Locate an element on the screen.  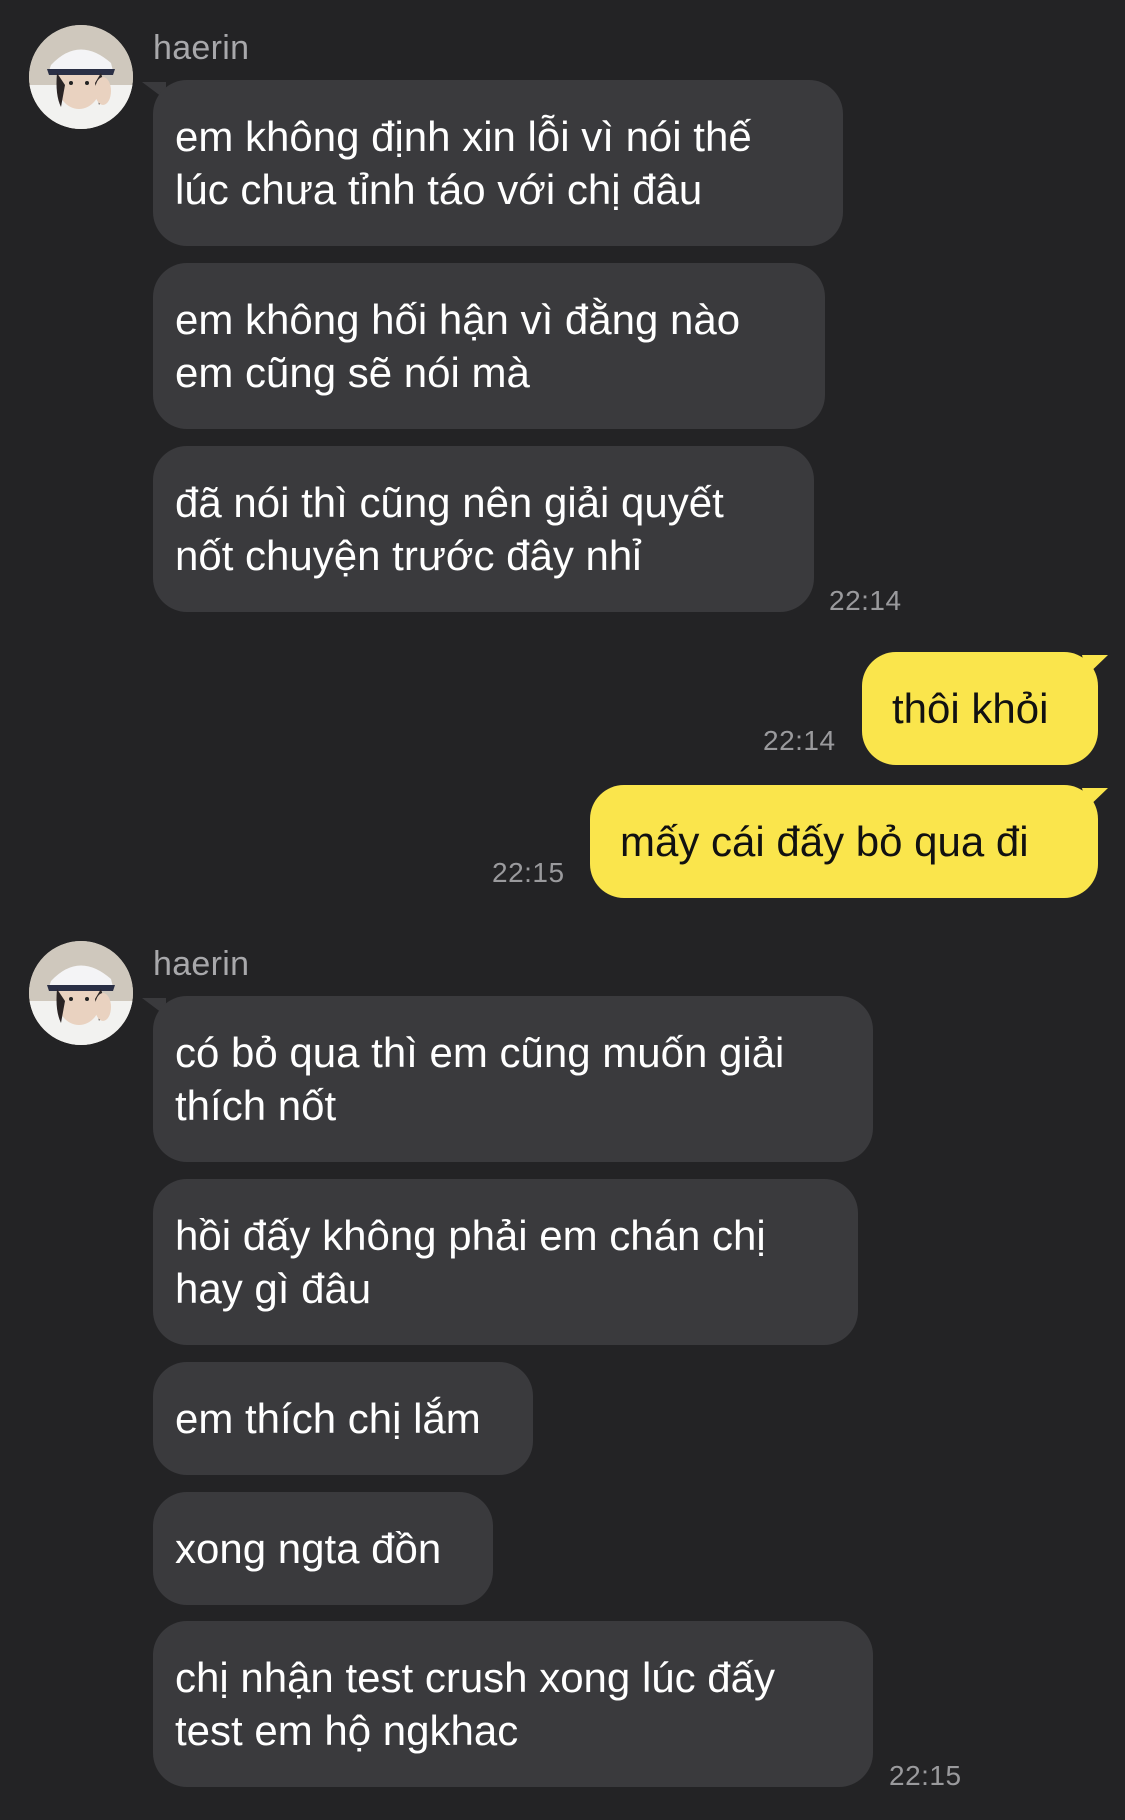
message-bubble-outgoing: thôi khỏi is located at coordinates (980, 708).